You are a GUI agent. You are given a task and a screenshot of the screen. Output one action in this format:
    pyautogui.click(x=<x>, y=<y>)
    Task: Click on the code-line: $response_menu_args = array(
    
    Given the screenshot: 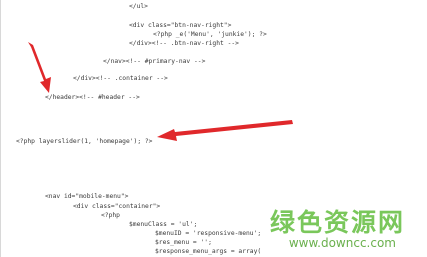 What is the action you would take?
    pyautogui.click(x=208, y=251)
    